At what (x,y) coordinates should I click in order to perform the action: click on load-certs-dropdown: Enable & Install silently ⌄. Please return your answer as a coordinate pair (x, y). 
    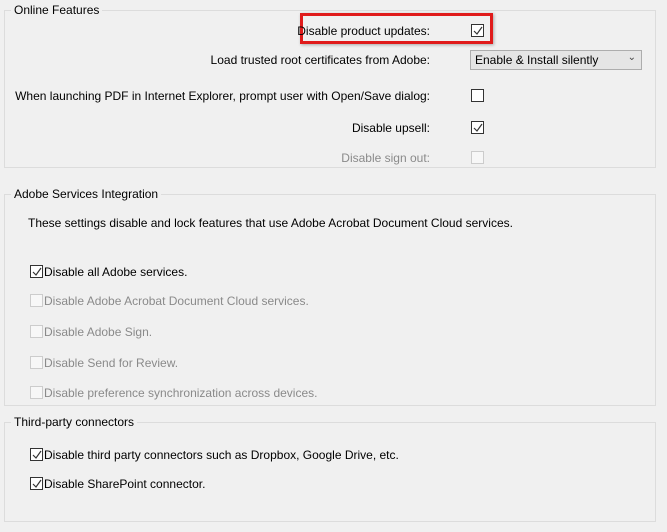
    Looking at the image, I should click on (556, 60).